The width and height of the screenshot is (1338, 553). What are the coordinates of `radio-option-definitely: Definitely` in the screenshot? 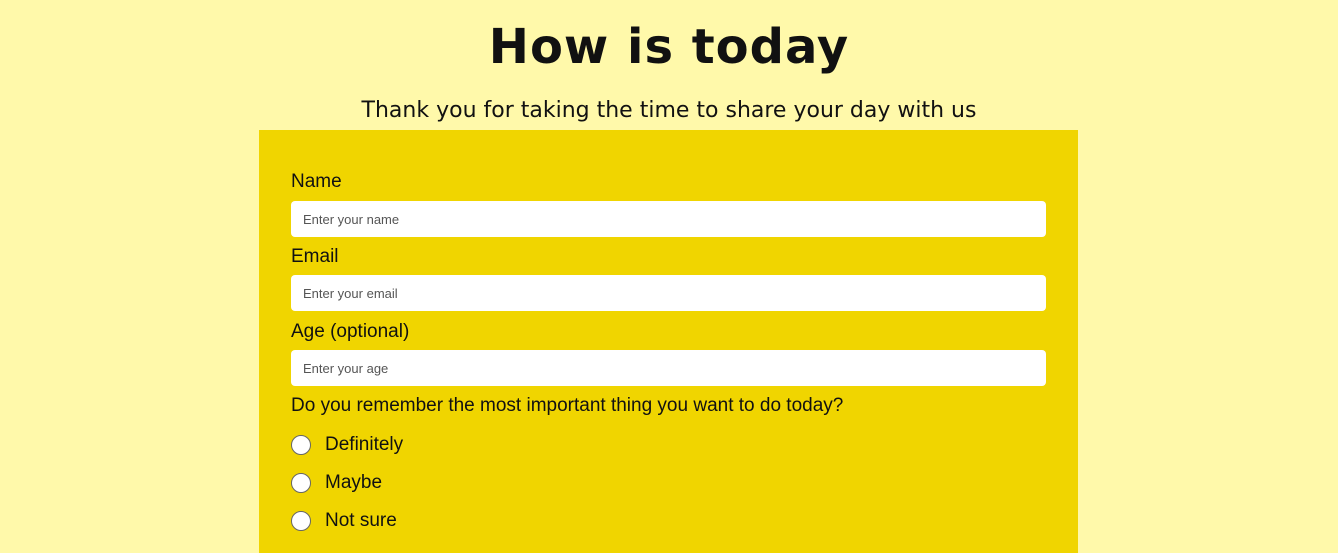 It's located at (347, 445).